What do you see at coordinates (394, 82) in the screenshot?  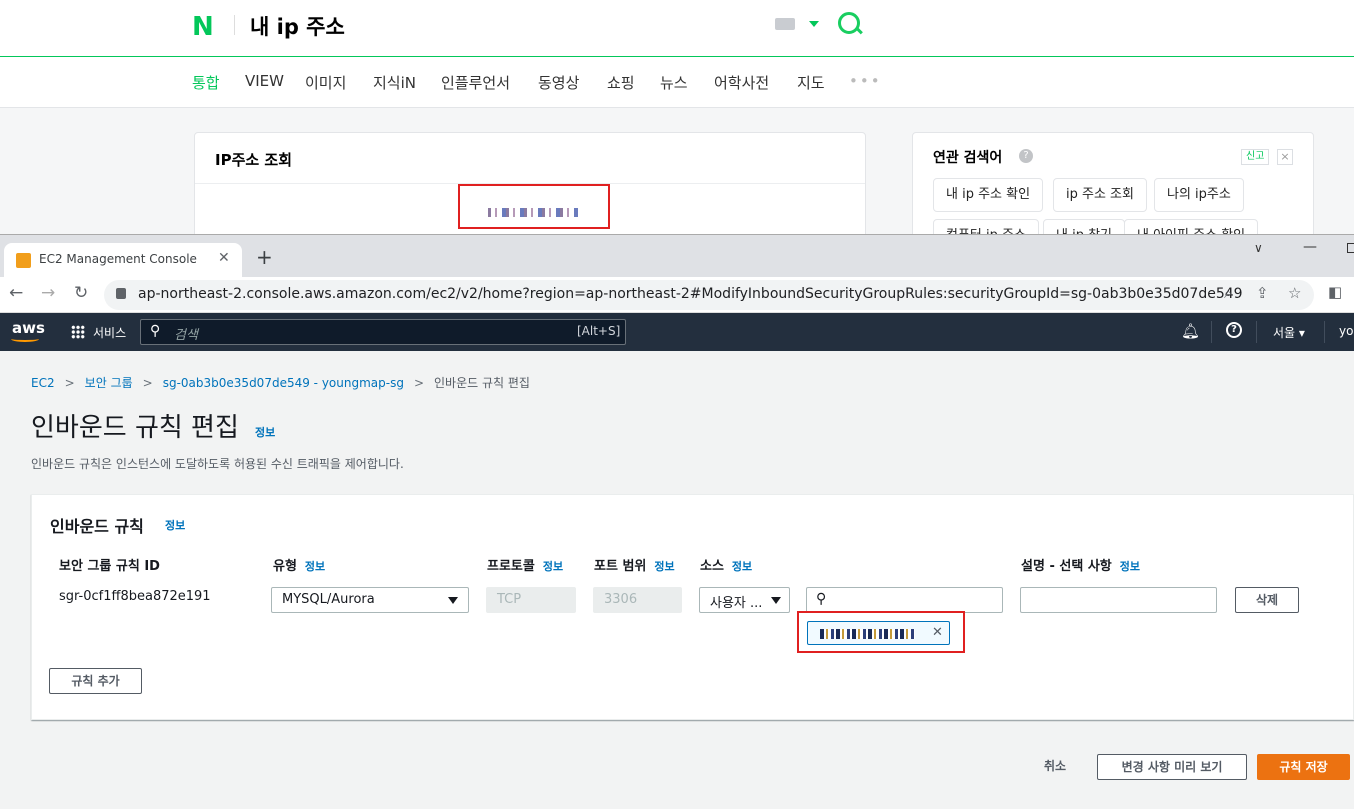 I see `tab-knowledge: 지식iN` at bounding box center [394, 82].